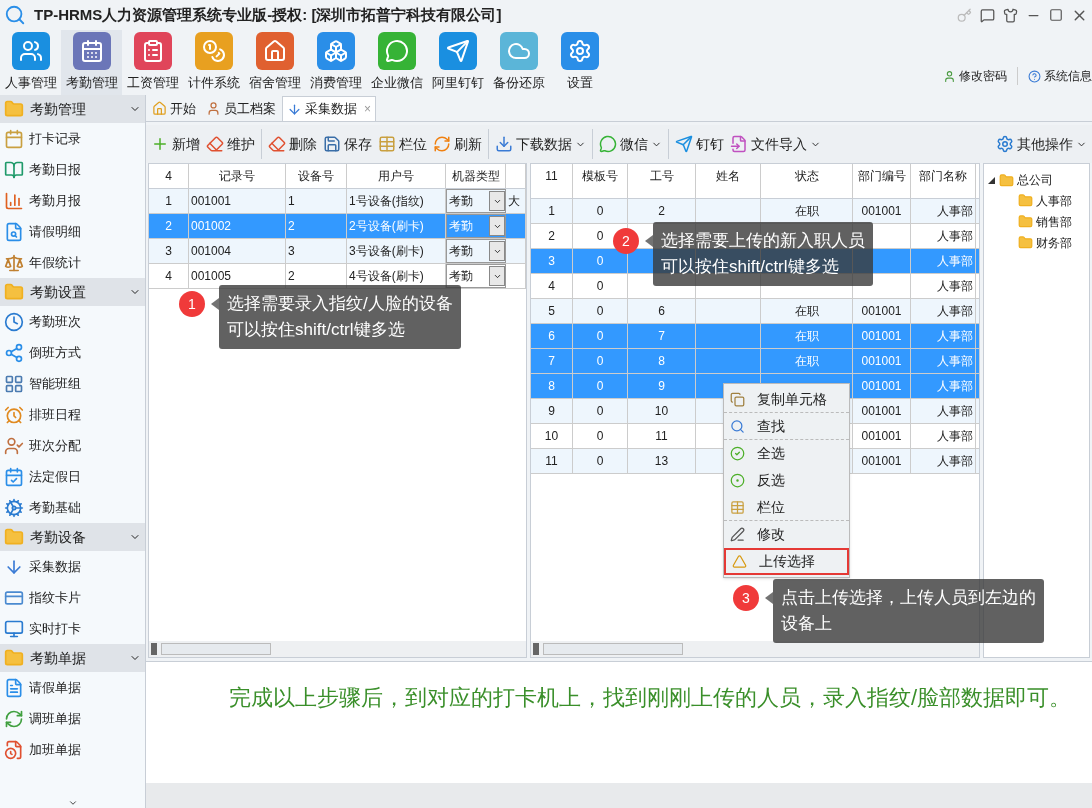 Image resolution: width=1092 pixels, height=808 pixels. Describe the element at coordinates (396, 251) in the screenshot. I see `table-cell: 3号设备(刷卡)` at that location.